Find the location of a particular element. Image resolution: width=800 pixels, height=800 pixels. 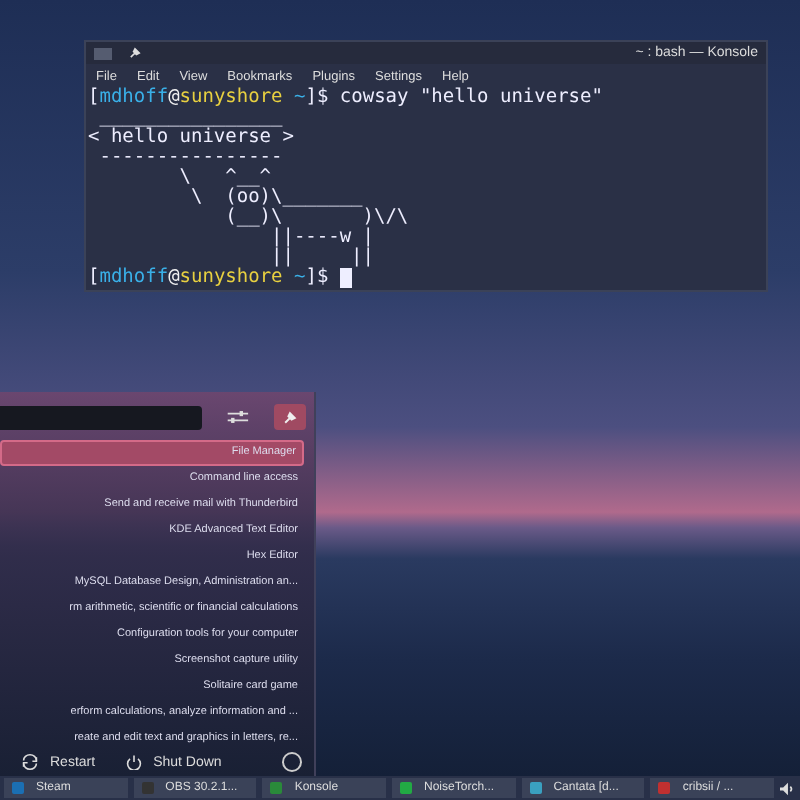

text-cursor is located at coordinates (345, 278).